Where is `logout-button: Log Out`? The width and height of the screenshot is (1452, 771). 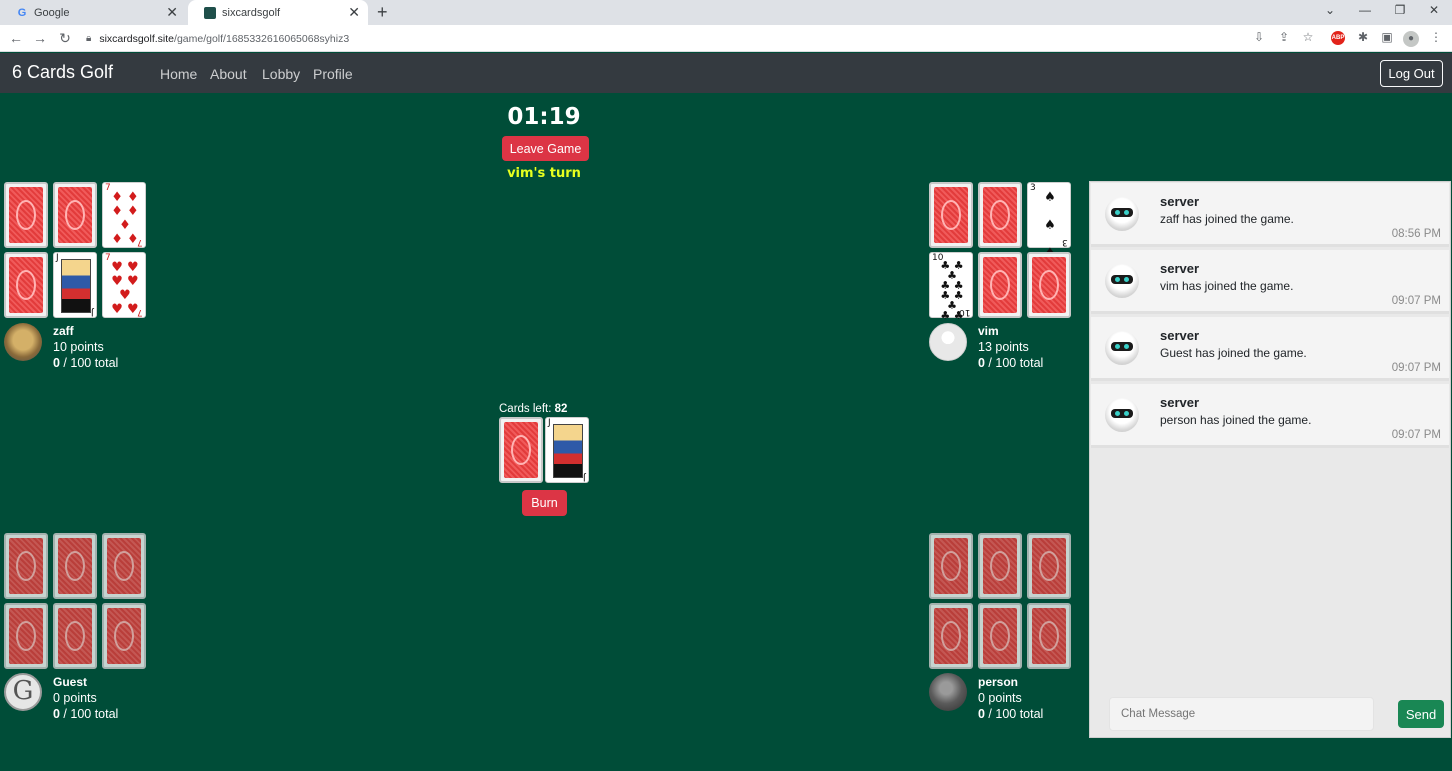 logout-button: Log Out is located at coordinates (1411, 73).